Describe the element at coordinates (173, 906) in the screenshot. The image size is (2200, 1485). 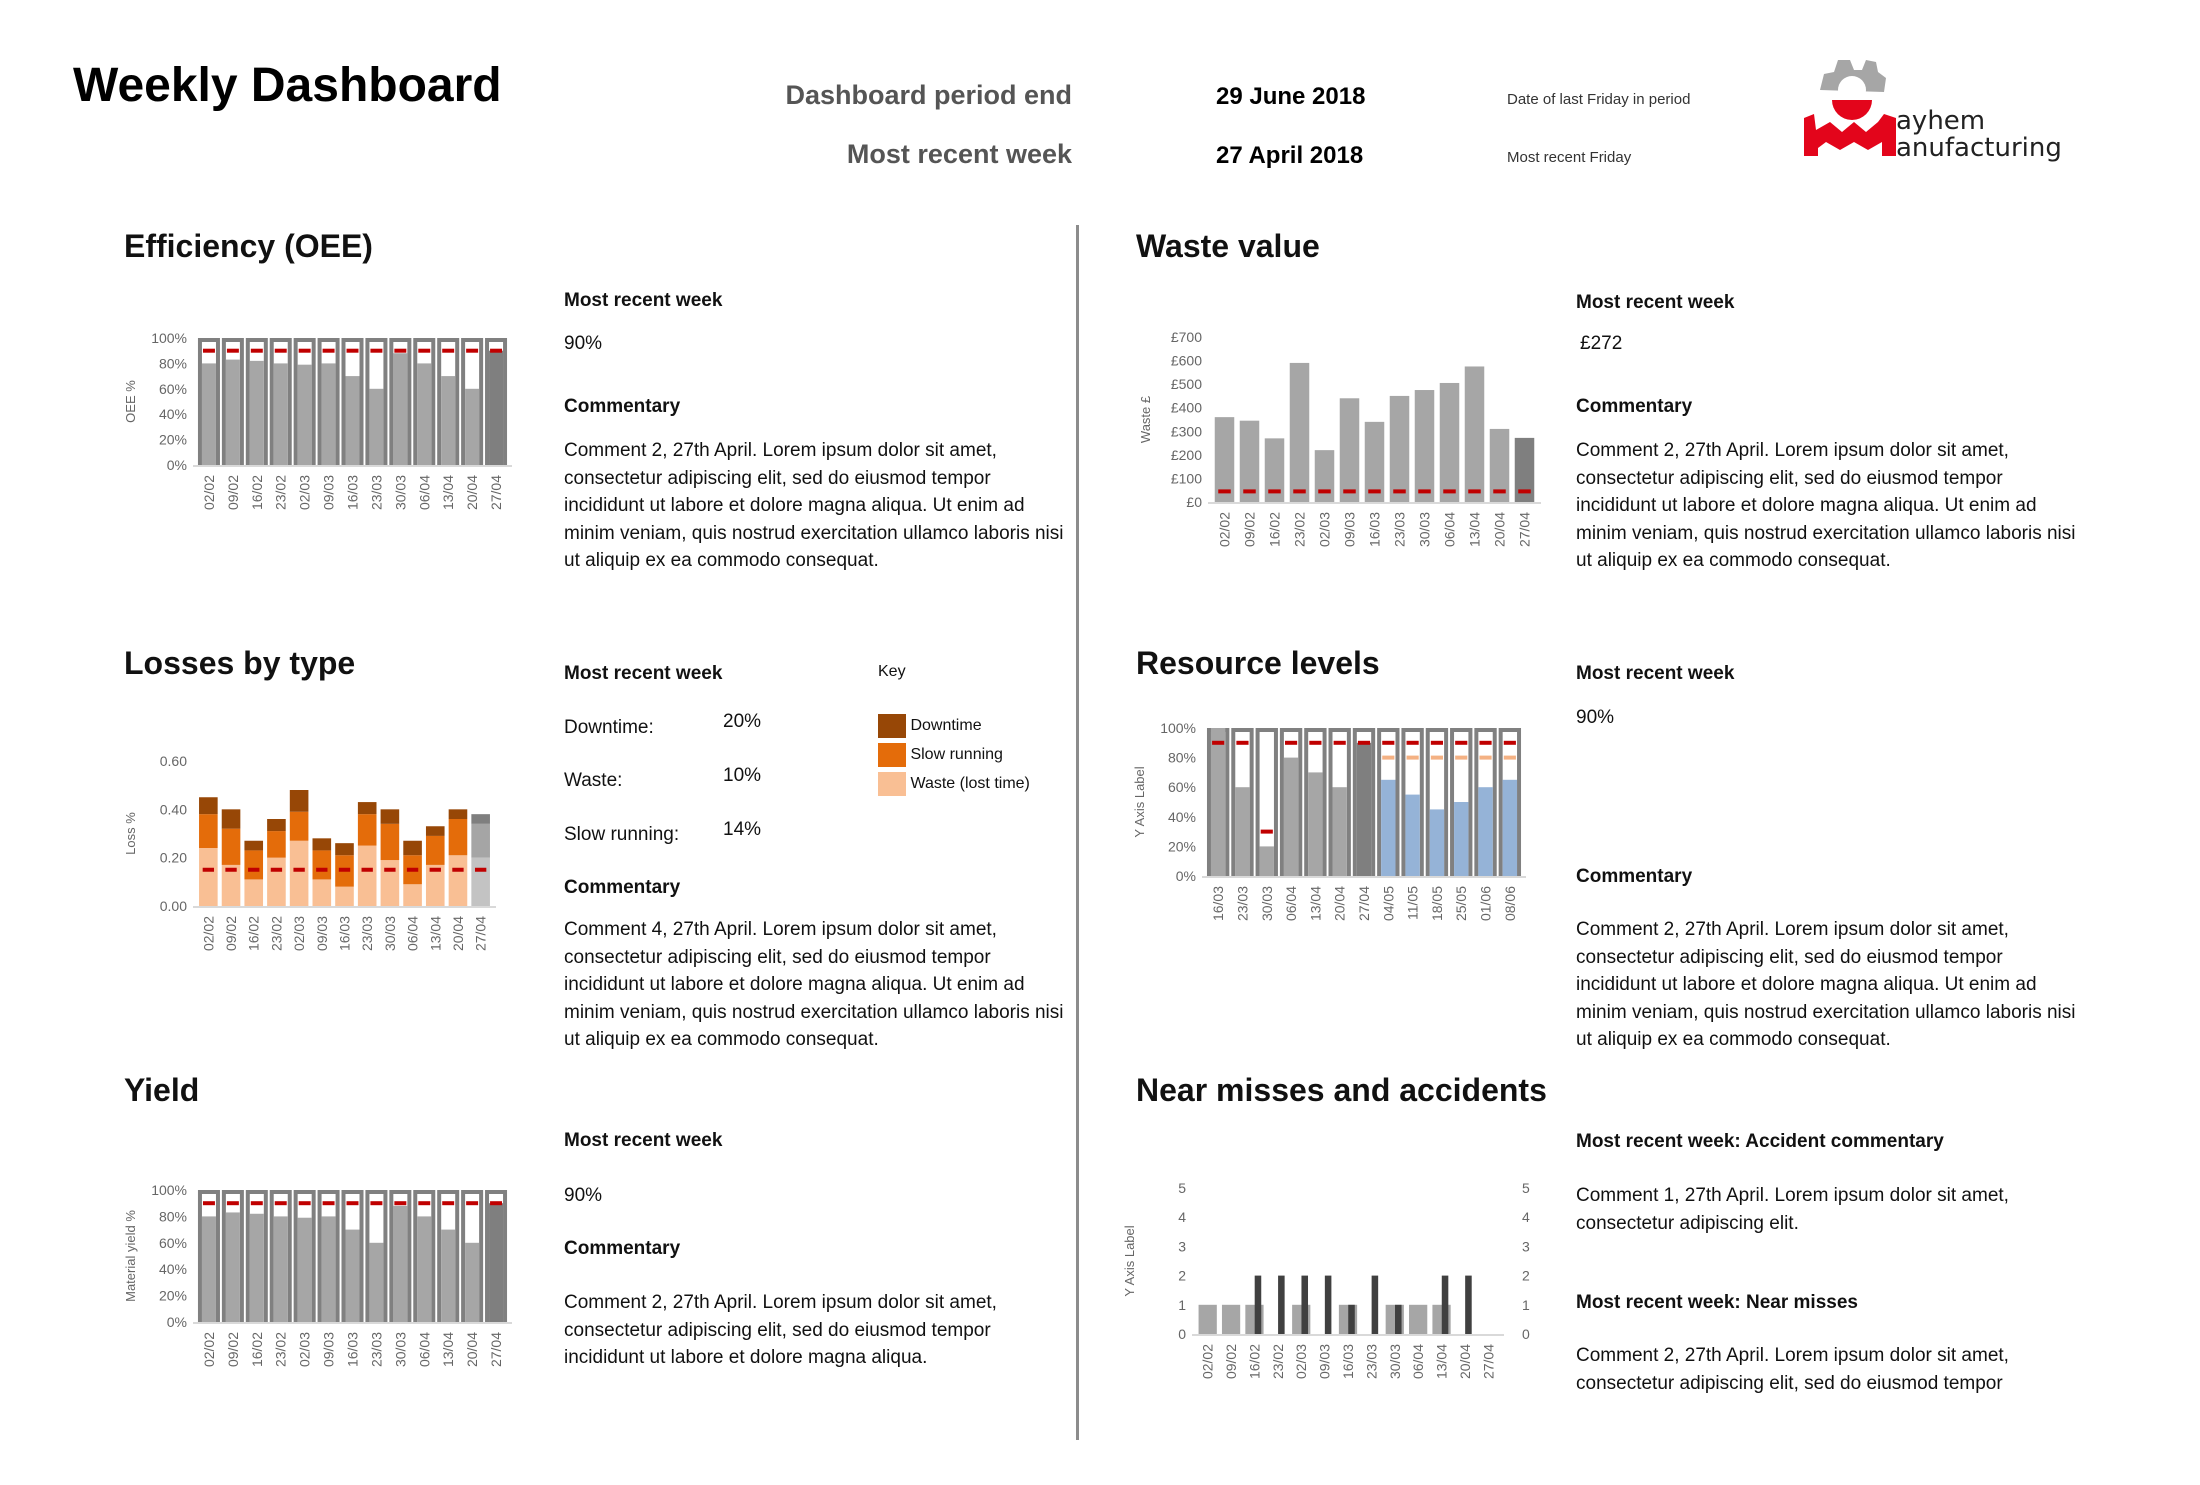
I see `y-tick-label: 0.00` at that location.